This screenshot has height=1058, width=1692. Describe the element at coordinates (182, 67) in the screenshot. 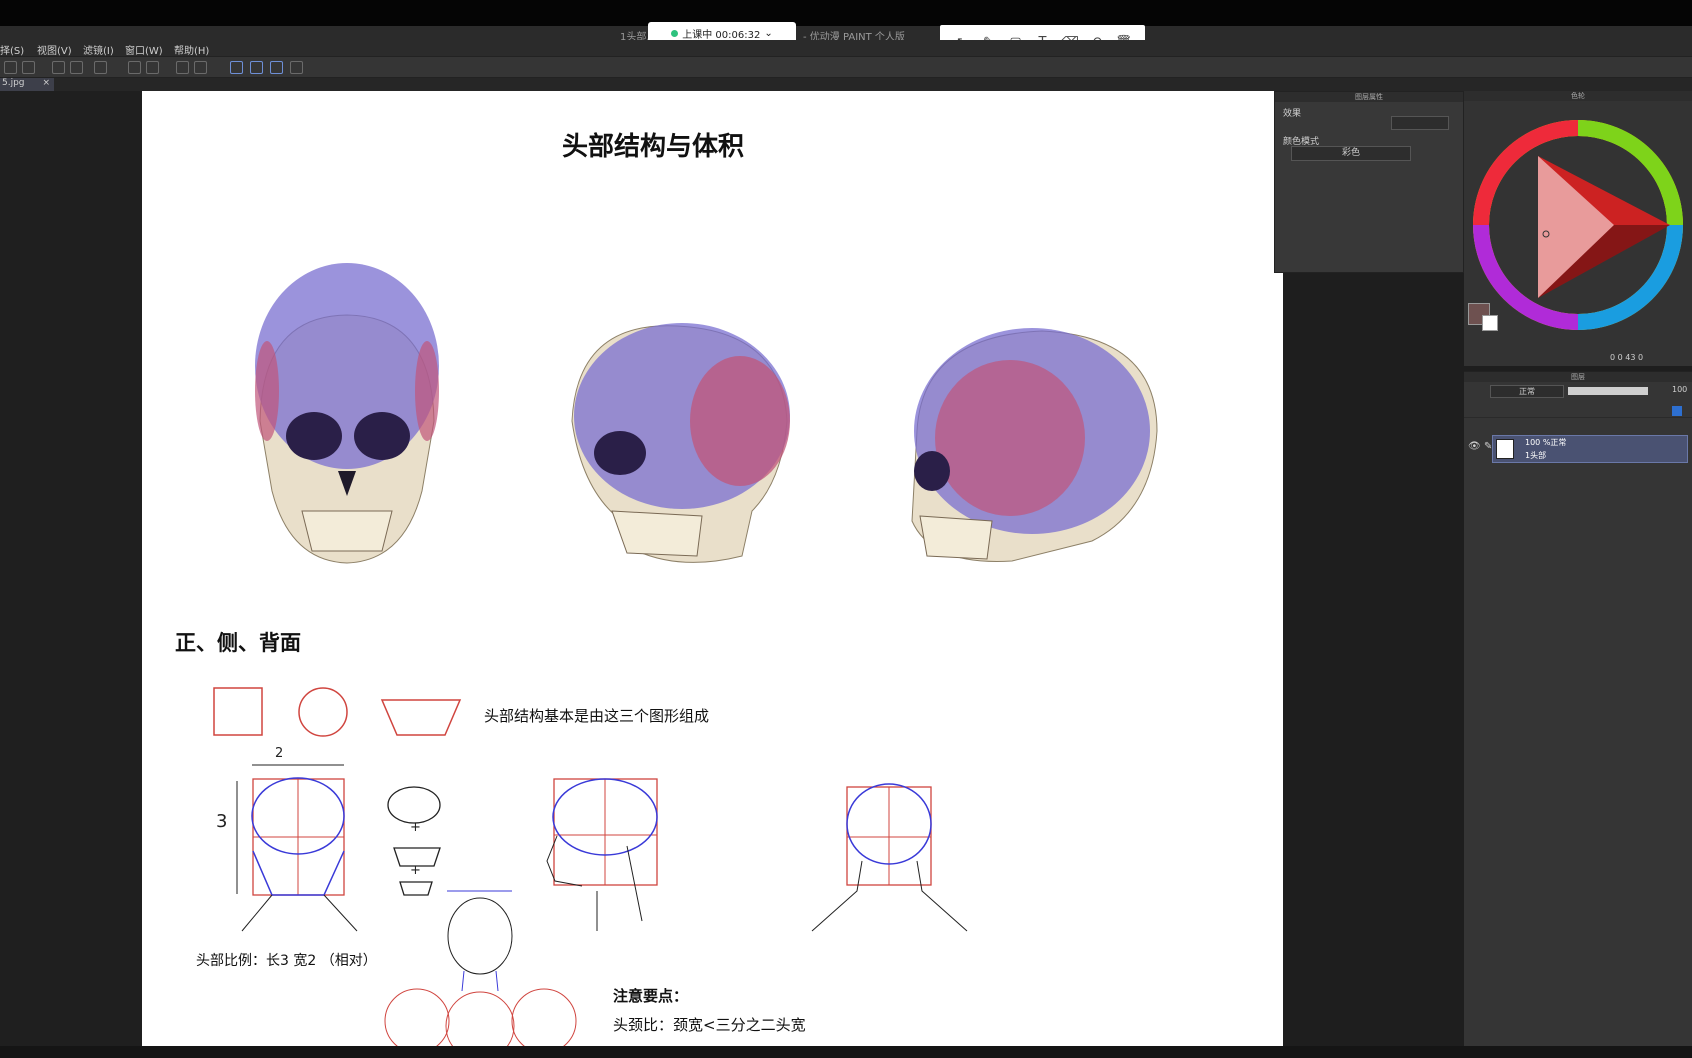

I see `deselect-icon` at that location.